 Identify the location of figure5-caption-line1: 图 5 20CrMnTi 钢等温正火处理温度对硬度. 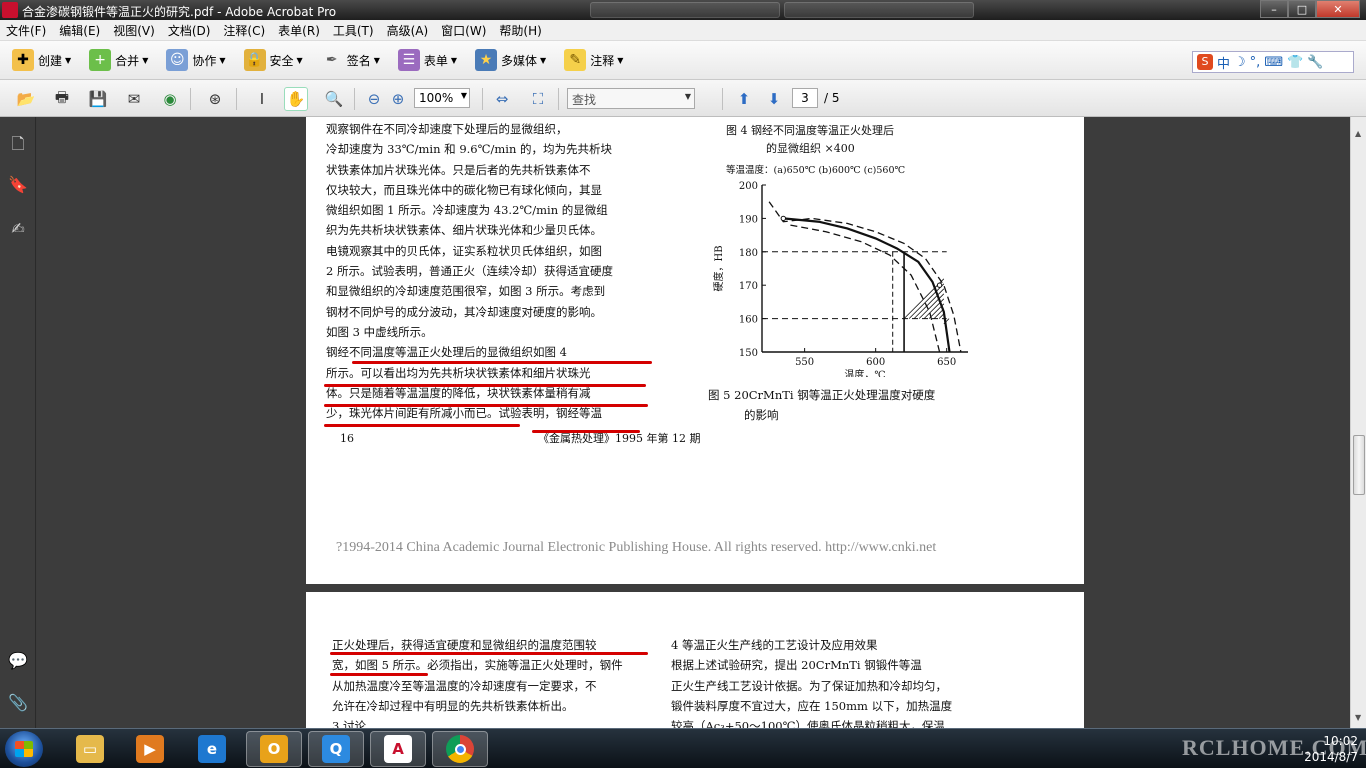
(822, 395).